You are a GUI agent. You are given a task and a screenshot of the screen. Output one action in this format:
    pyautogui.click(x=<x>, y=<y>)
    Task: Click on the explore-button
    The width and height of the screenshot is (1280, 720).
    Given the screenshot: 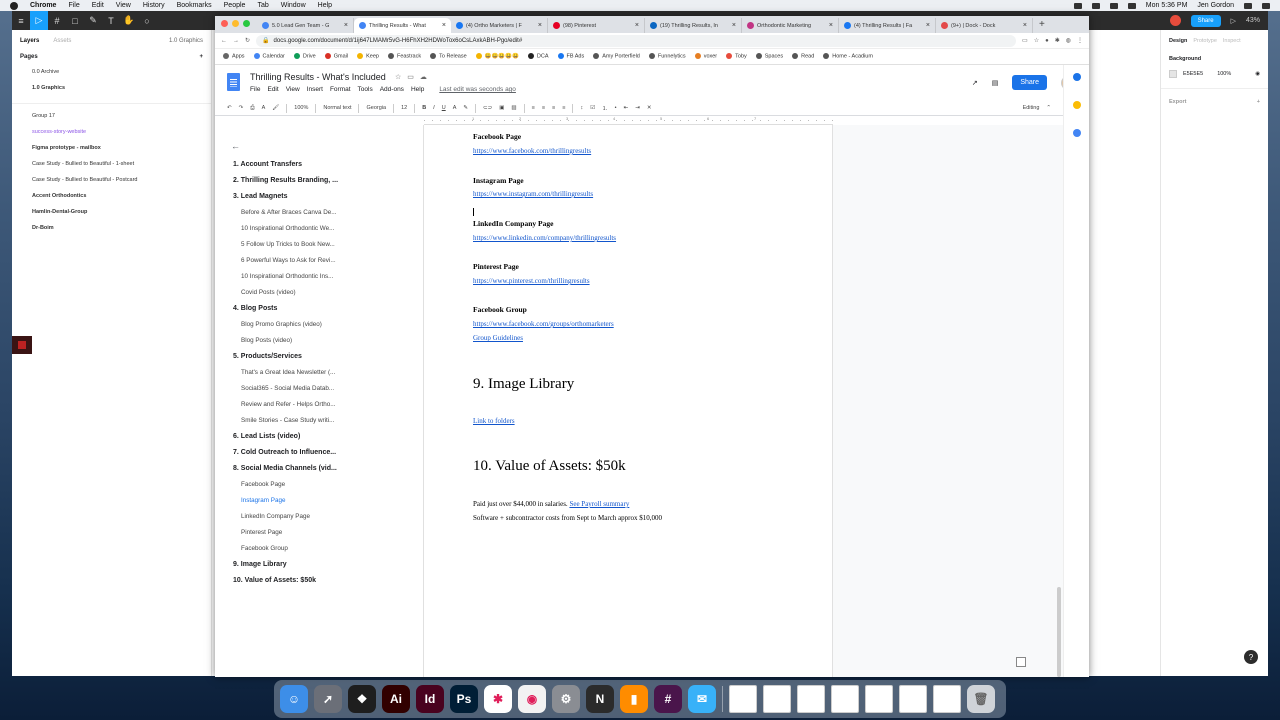 What is the action you would take?
    pyautogui.click(x=1021, y=662)
    